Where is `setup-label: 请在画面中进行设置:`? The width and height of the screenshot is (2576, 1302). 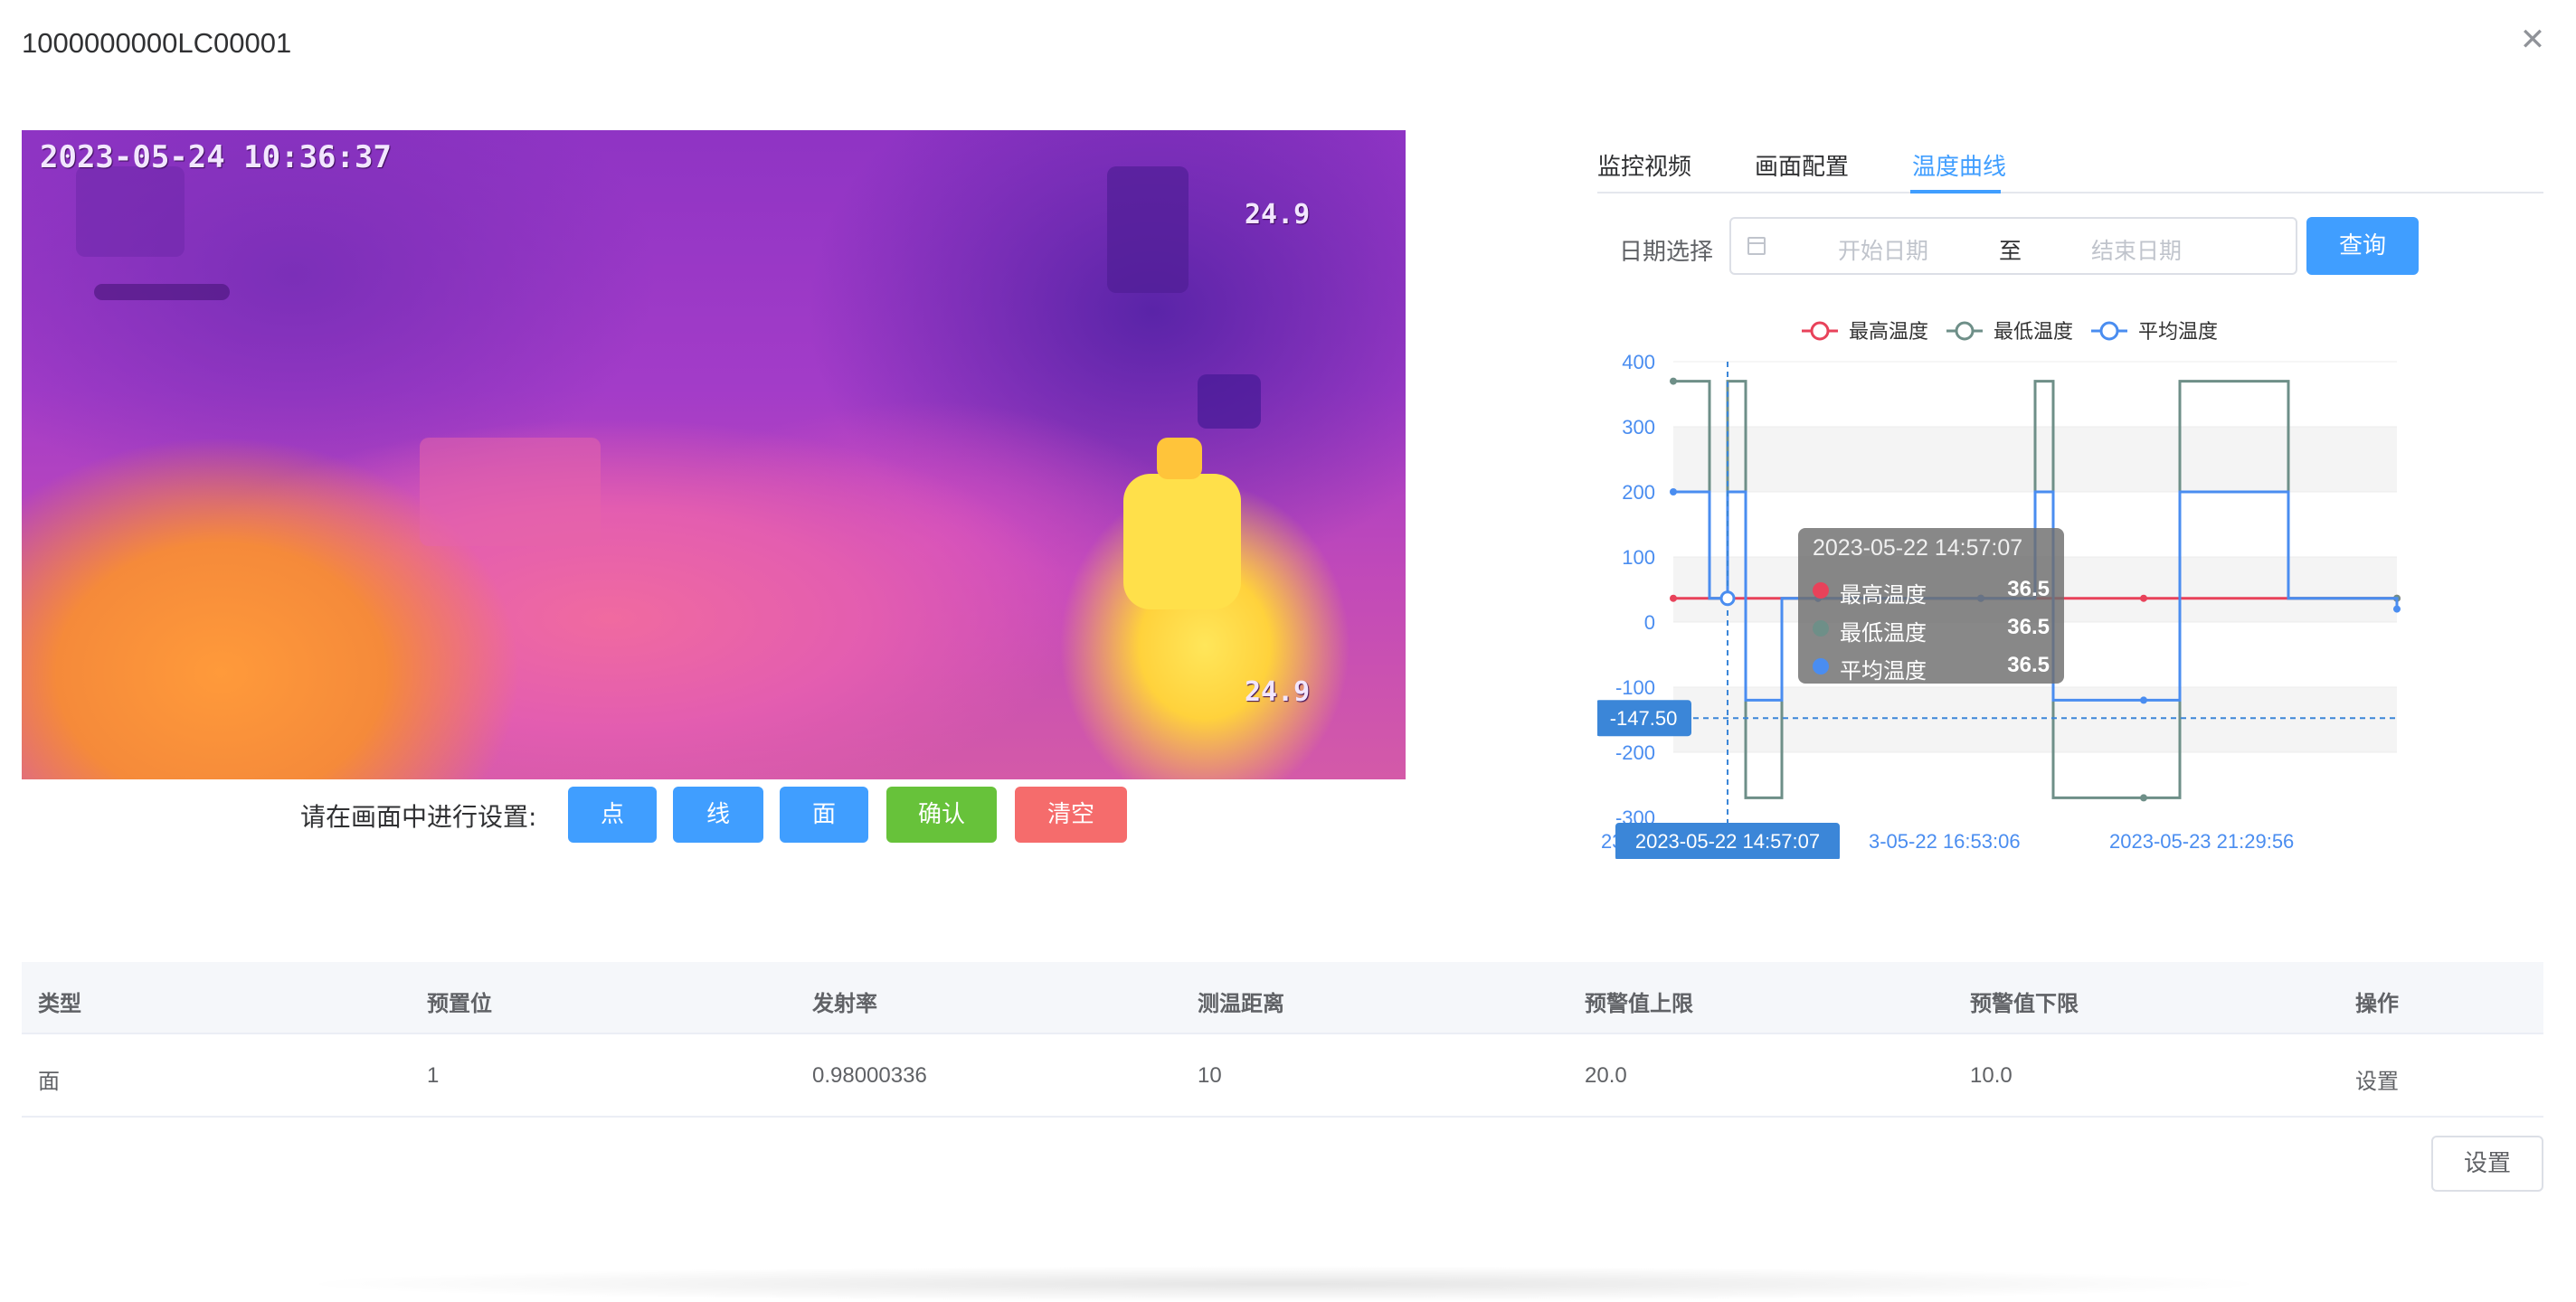
setup-label: 请在画面中进行设置: is located at coordinates (419, 817).